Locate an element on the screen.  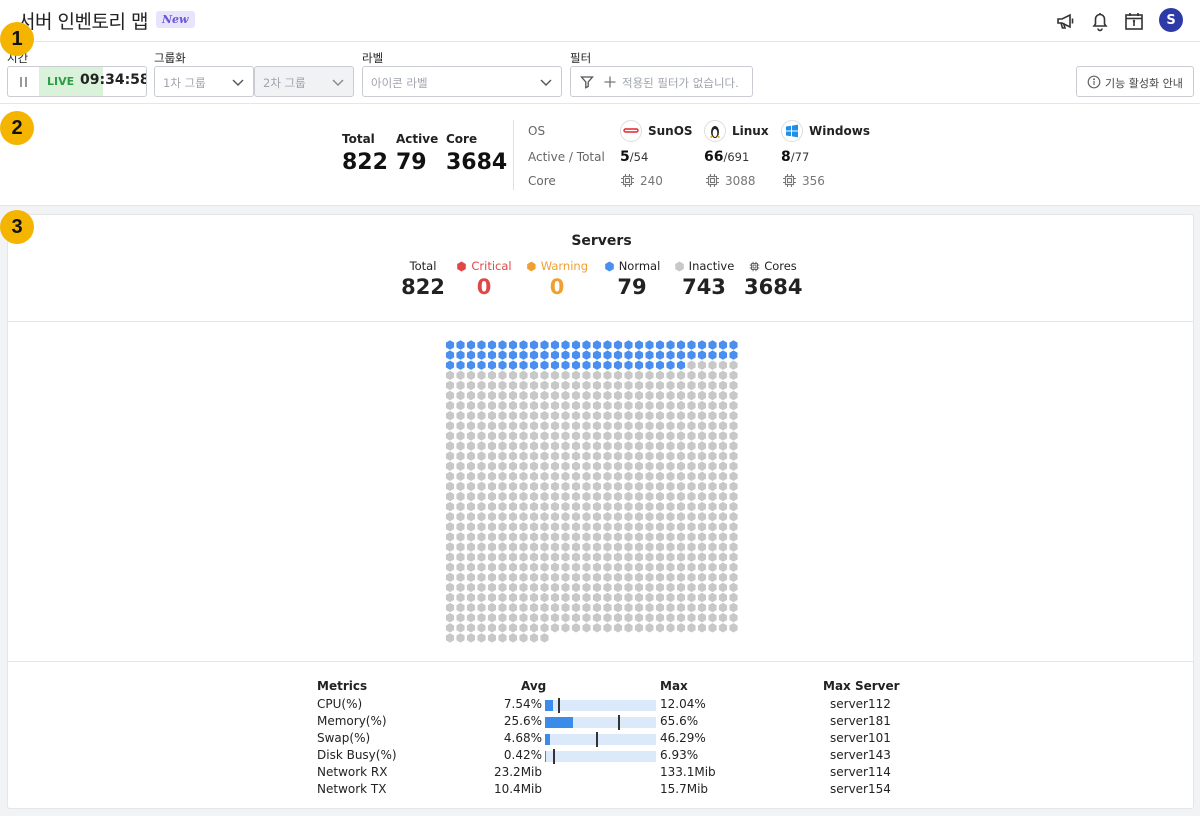
bell-icon is located at coordinates (1100, 21).